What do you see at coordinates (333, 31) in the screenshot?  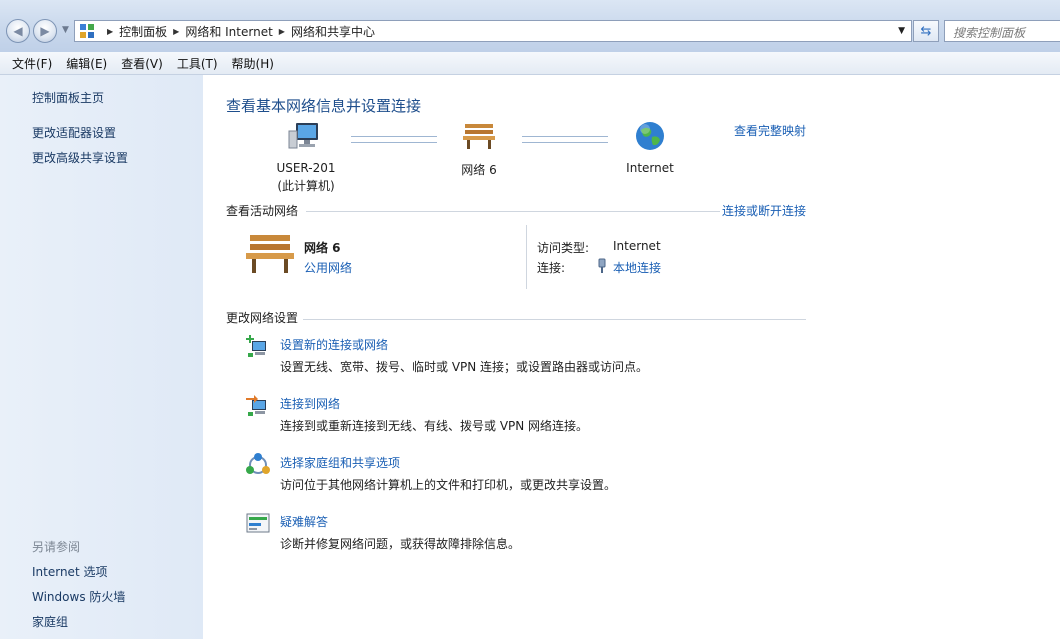 I see `breadcrumb-network-sharing-center: 网络和共享中心` at bounding box center [333, 31].